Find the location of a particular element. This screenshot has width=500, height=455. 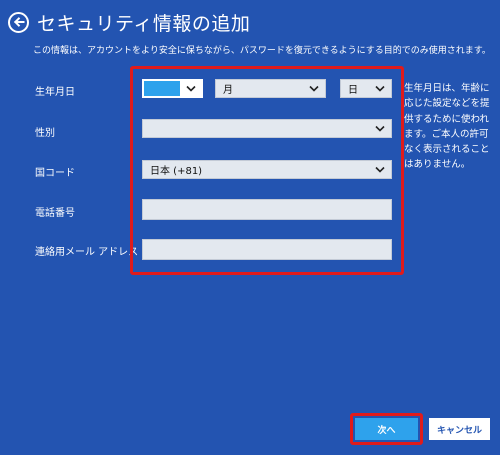

birth-month-select: 月 is located at coordinates (270, 88).